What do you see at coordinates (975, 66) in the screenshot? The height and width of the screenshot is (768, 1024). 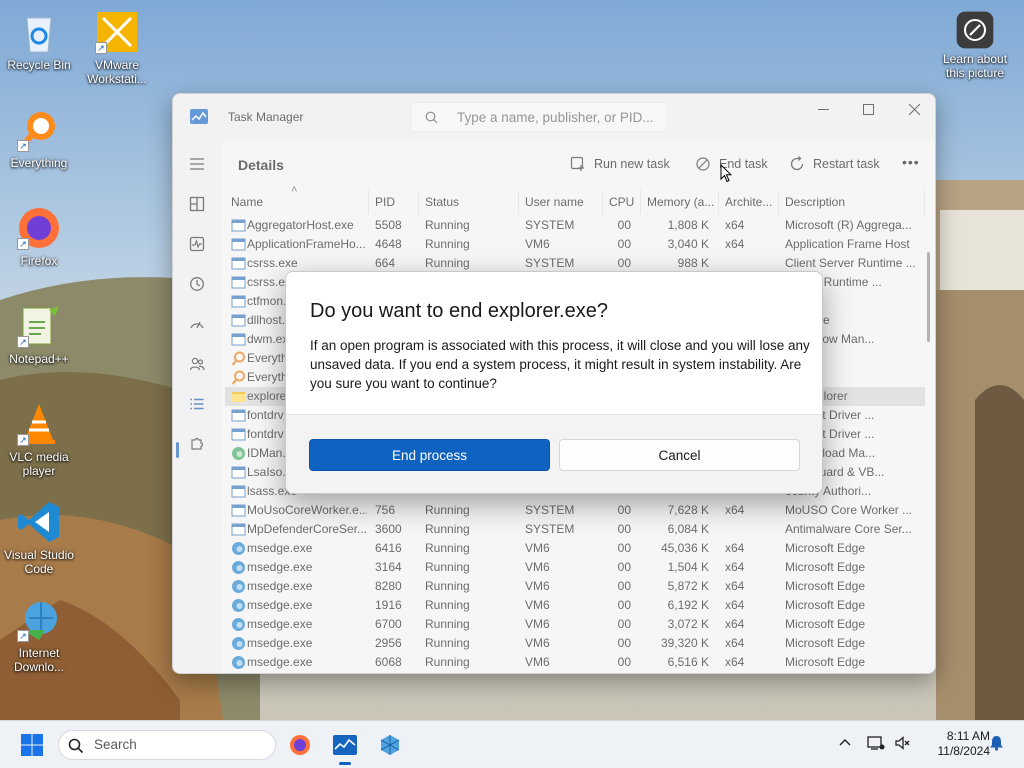 I see `learn-about-picture-label: Learn about this picture` at bounding box center [975, 66].